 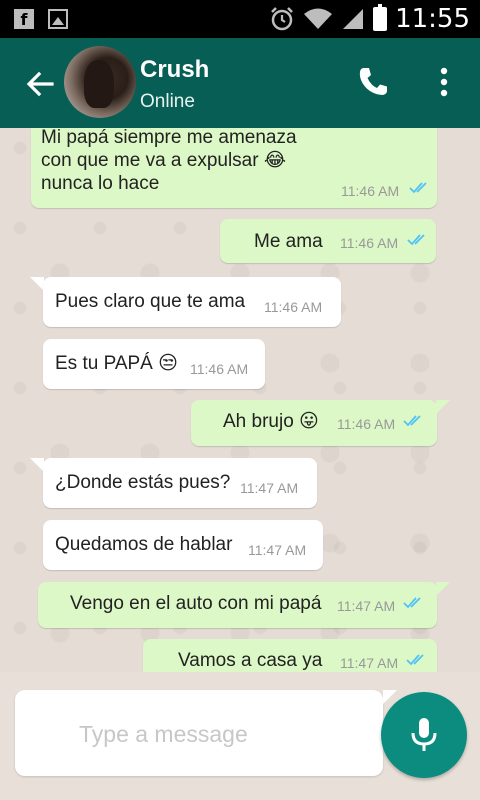 I want to click on message-text: ¿Donde estás pues?, so click(x=143, y=482).